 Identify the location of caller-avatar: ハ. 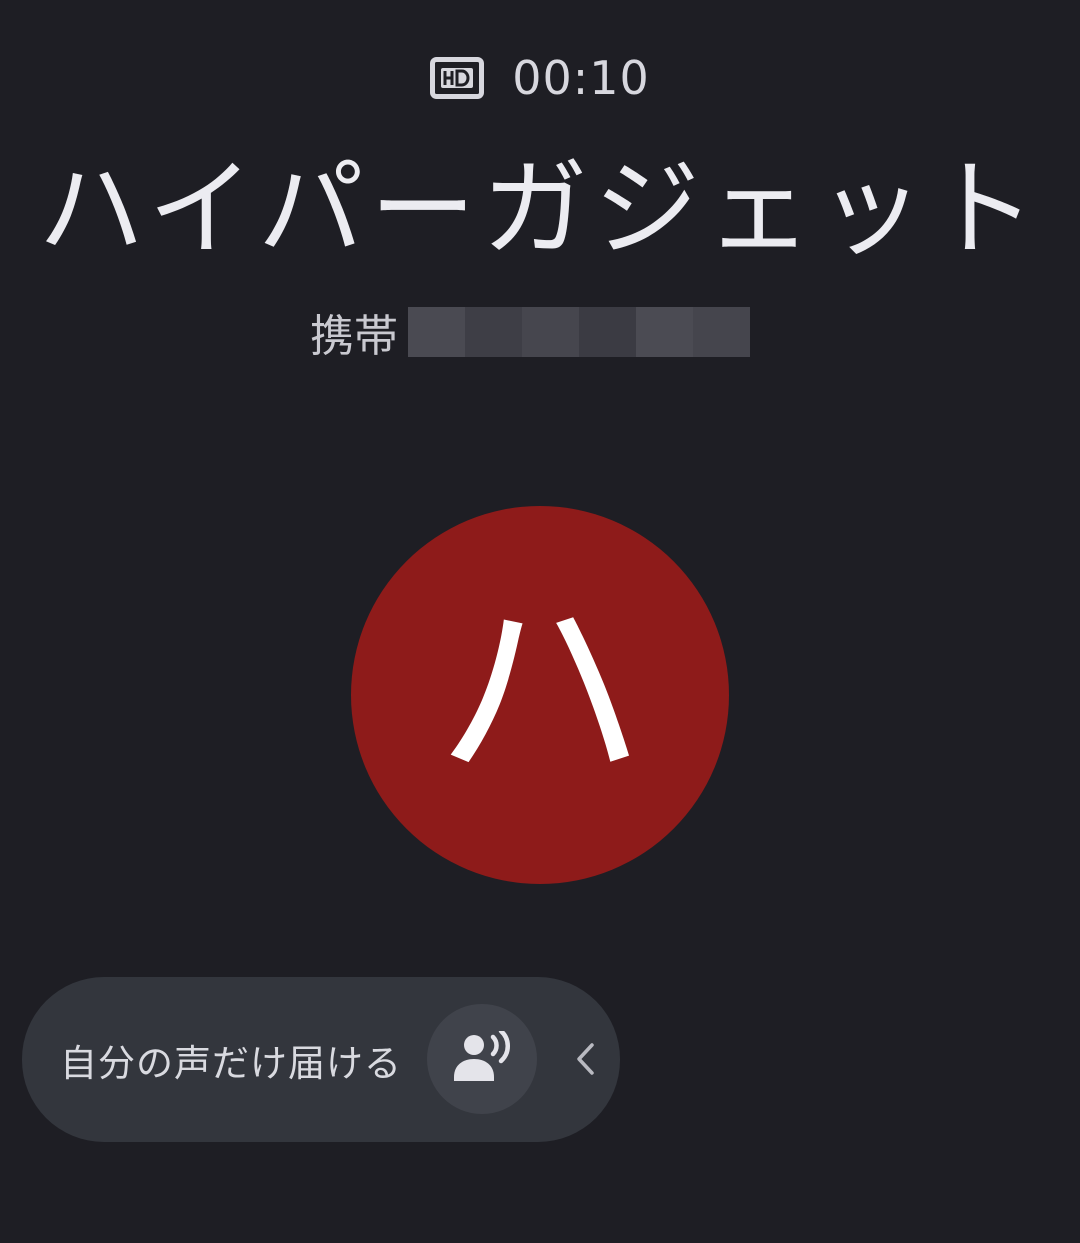
(540, 695).